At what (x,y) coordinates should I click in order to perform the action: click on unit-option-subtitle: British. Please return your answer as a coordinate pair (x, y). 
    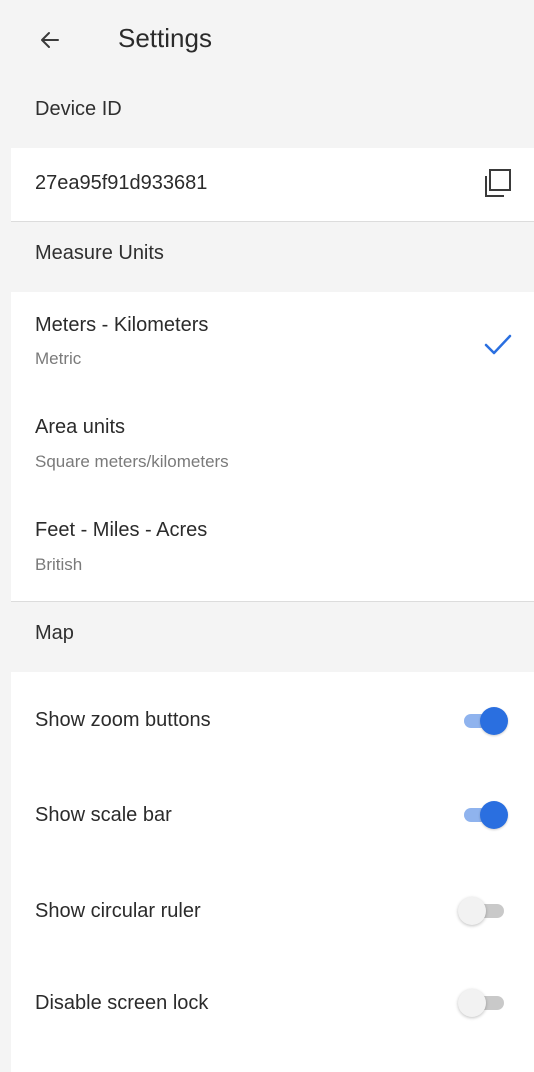
    Looking at the image, I should click on (59, 564).